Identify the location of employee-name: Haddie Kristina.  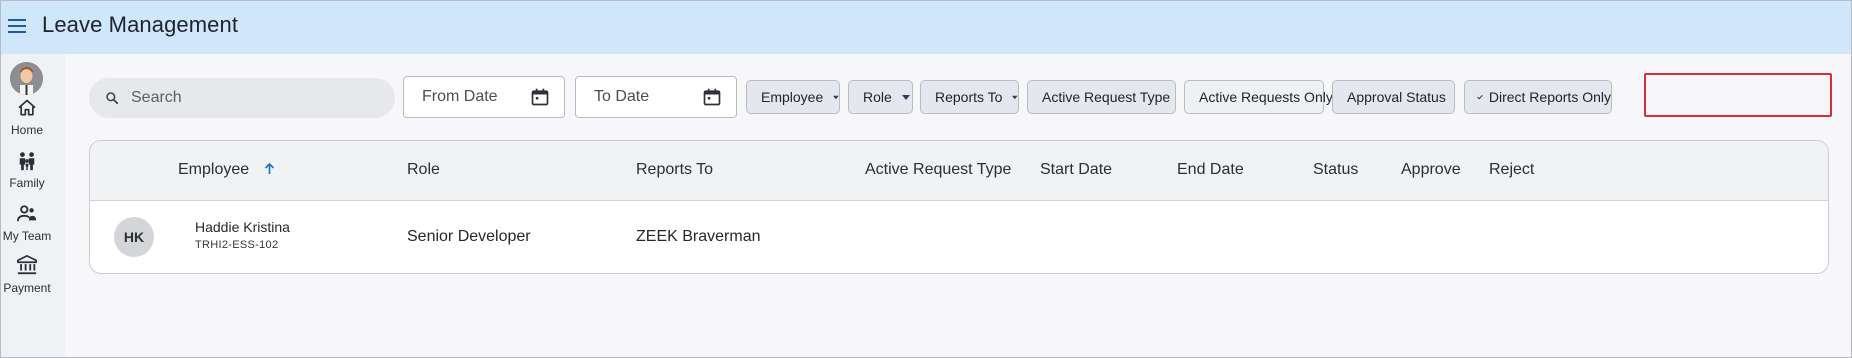
(242, 227).